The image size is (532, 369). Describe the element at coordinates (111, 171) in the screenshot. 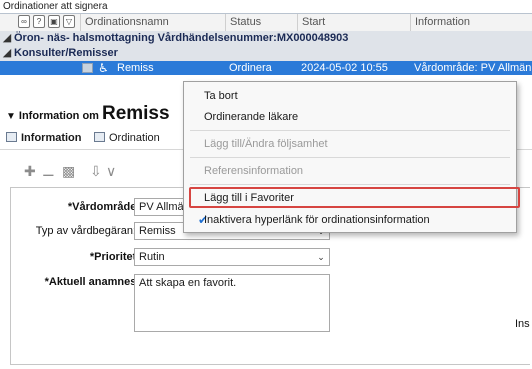

I see `expand-icon: ∨` at that location.